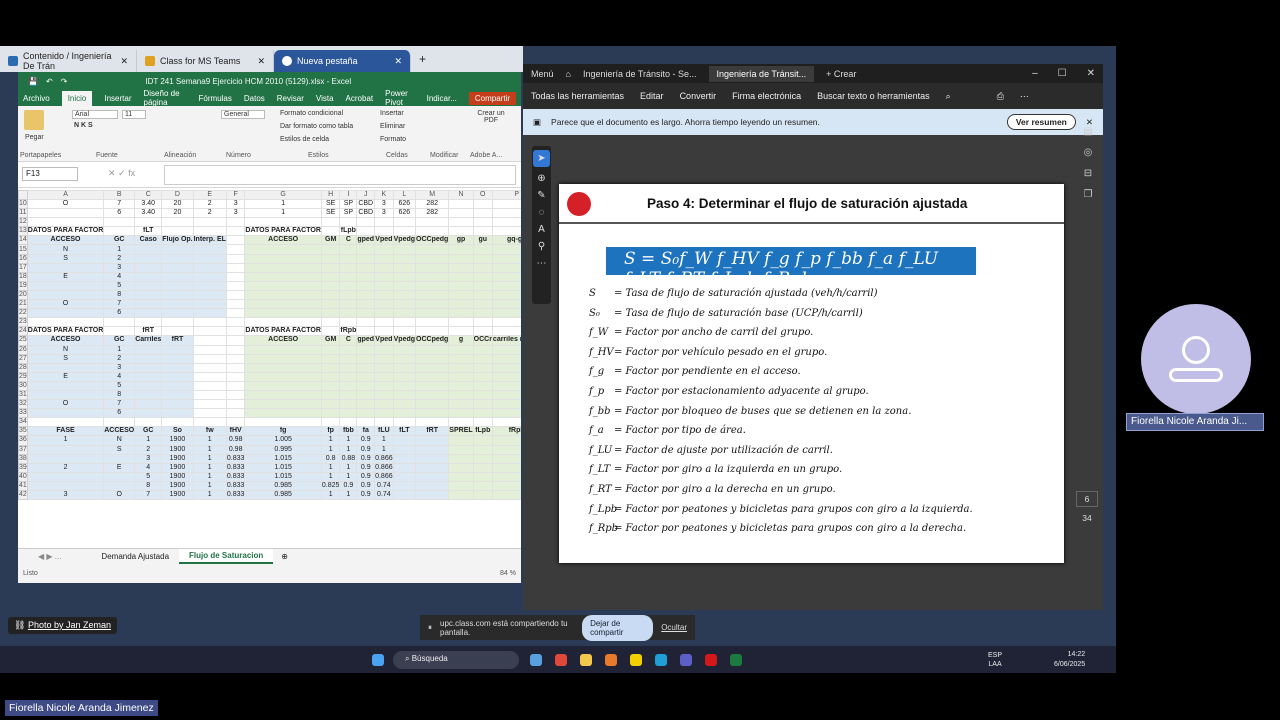 The width and height of the screenshot is (1280, 720). Describe the element at coordinates (23, 367) in the screenshot. I see `row-header: 28` at that location.